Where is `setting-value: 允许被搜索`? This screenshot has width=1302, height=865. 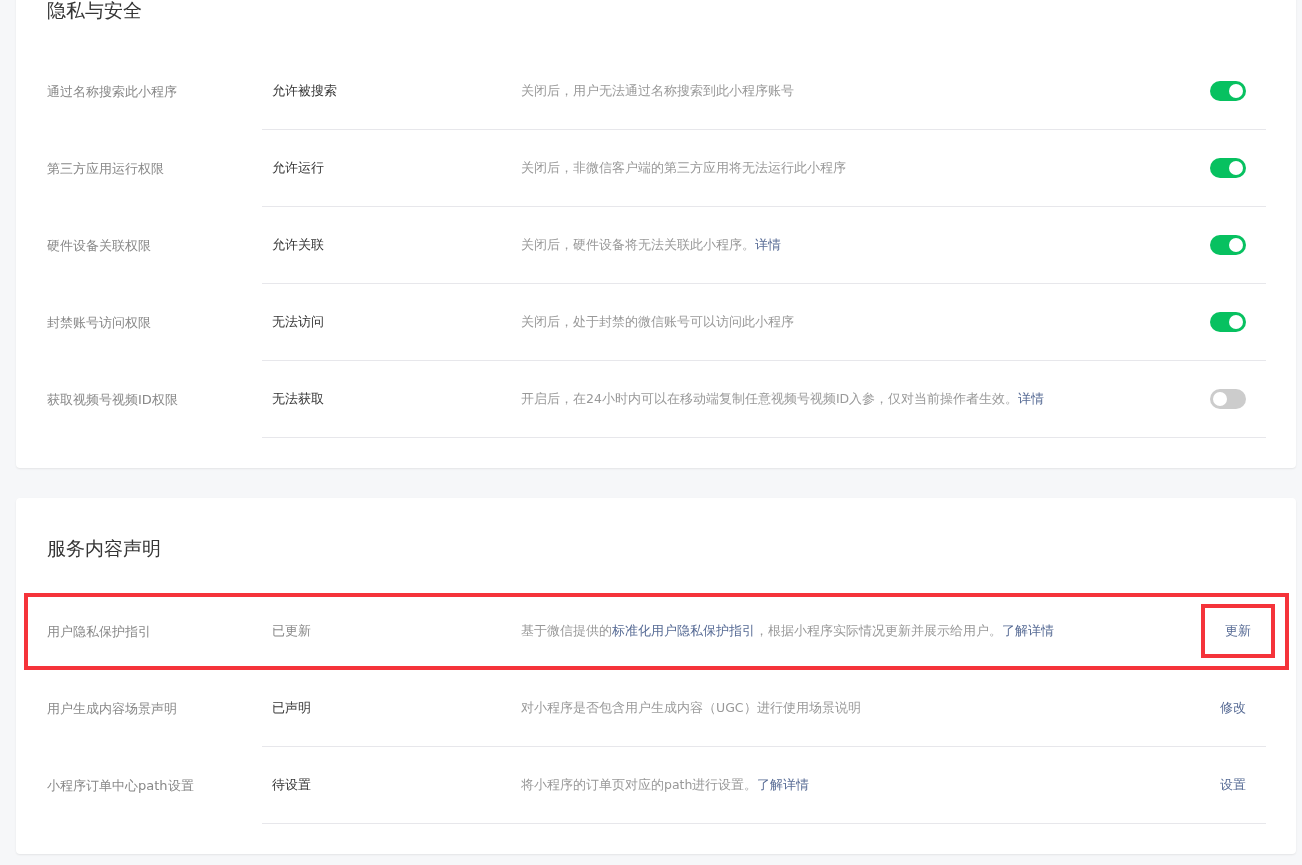 setting-value: 允许被搜索 is located at coordinates (305, 91).